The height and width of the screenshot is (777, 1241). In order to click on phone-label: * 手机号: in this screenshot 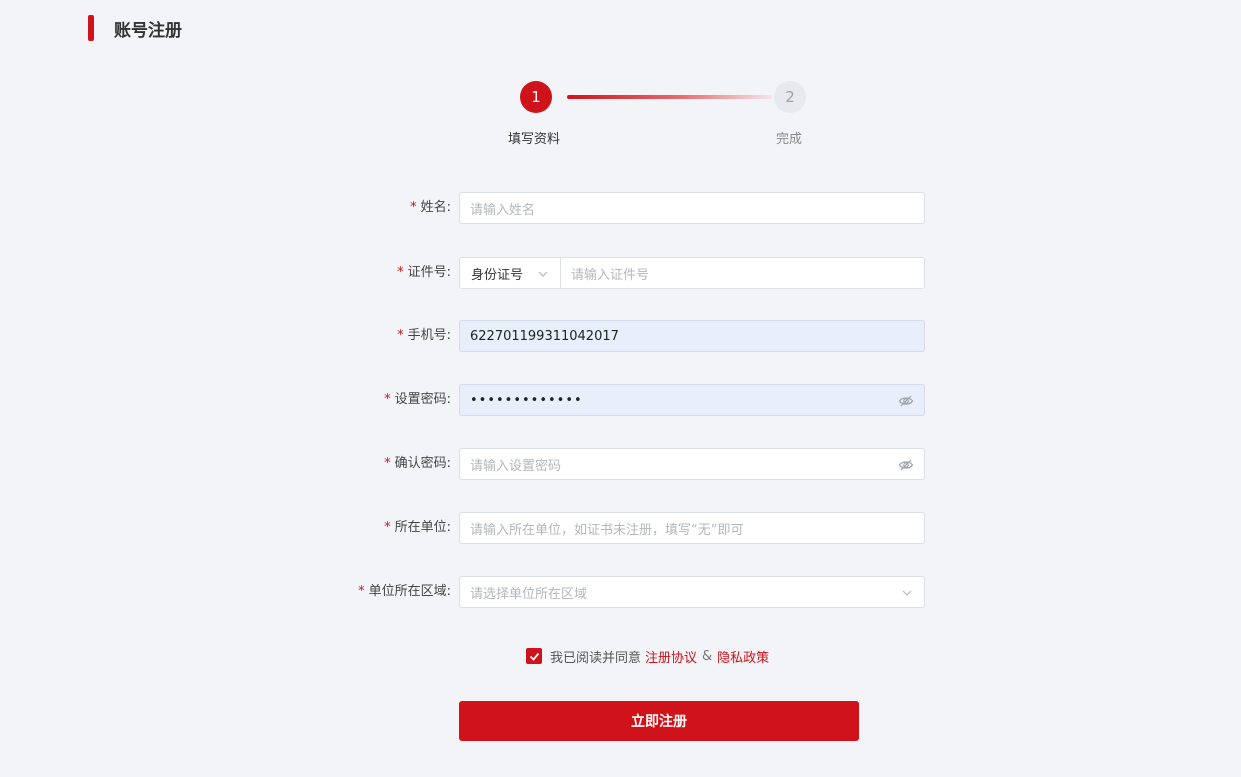, I will do `click(424, 336)`.